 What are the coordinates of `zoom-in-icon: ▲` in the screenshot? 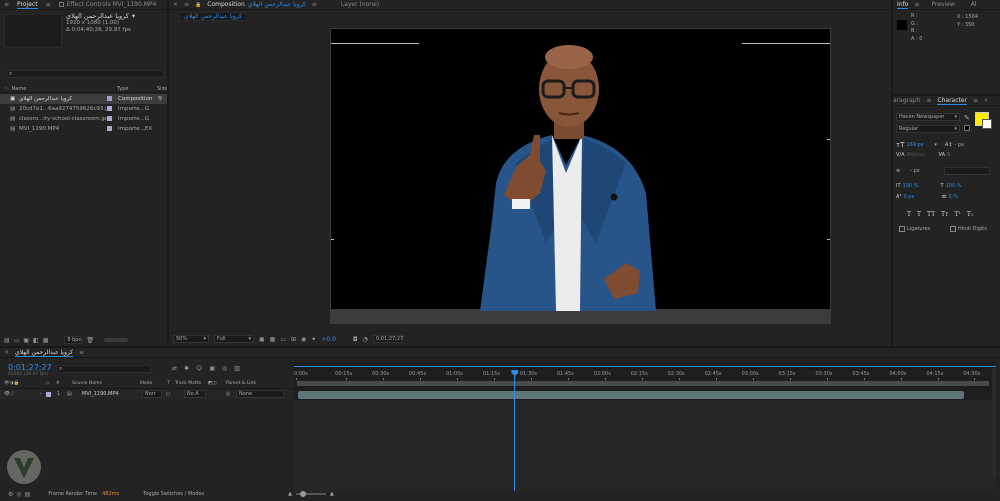 It's located at (332, 494).